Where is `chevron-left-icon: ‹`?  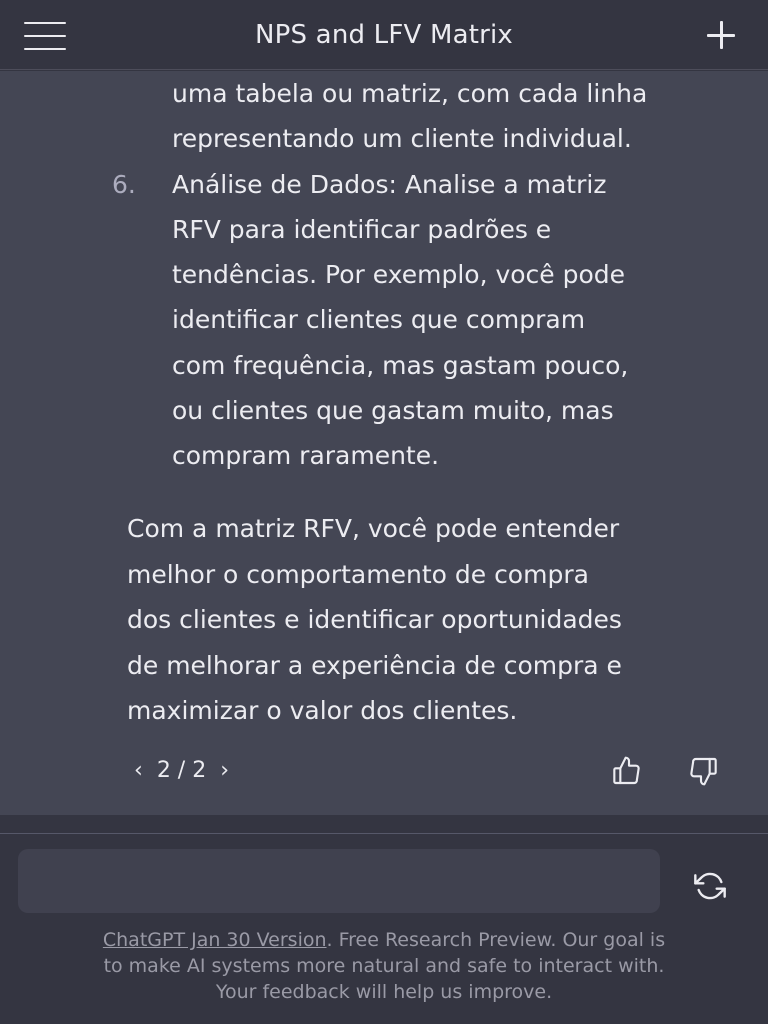 chevron-left-icon: ‹ is located at coordinates (138, 770).